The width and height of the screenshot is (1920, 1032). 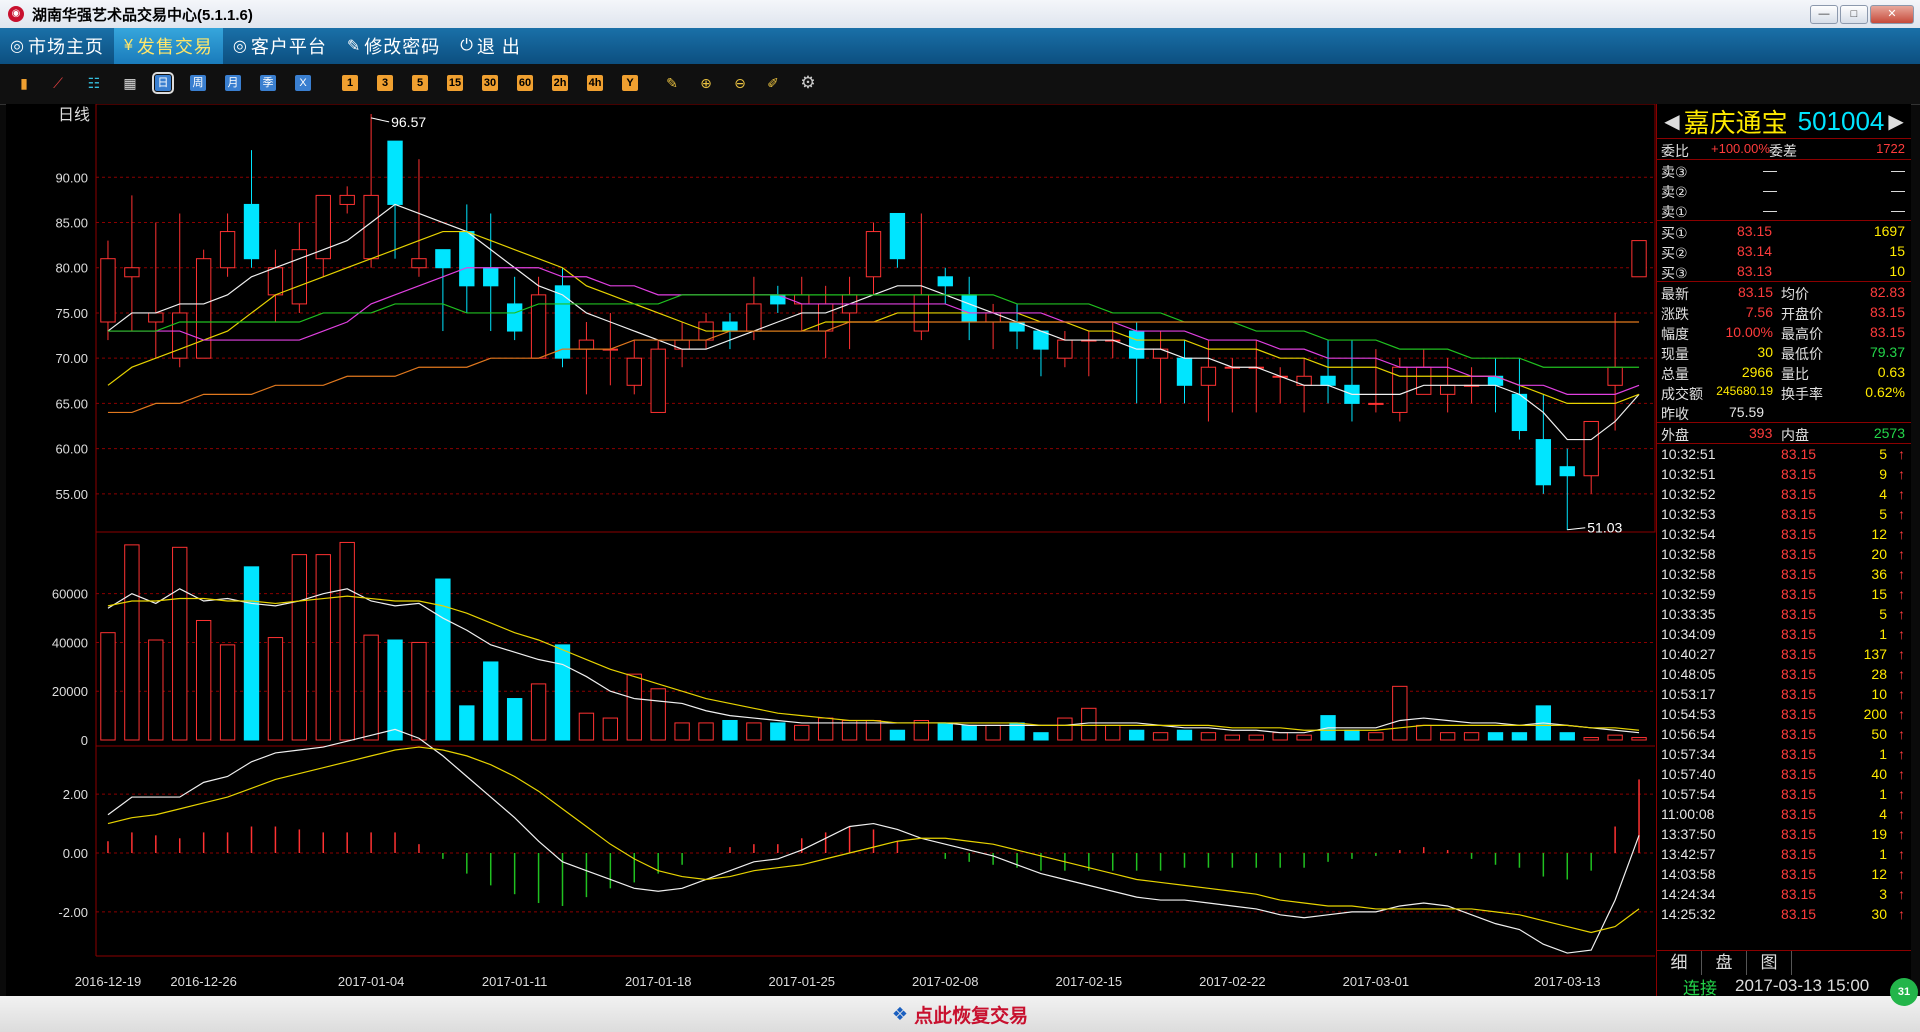 What do you see at coordinates (1895, 121) in the screenshot?
I see `next-instrument-icon: ▶` at bounding box center [1895, 121].